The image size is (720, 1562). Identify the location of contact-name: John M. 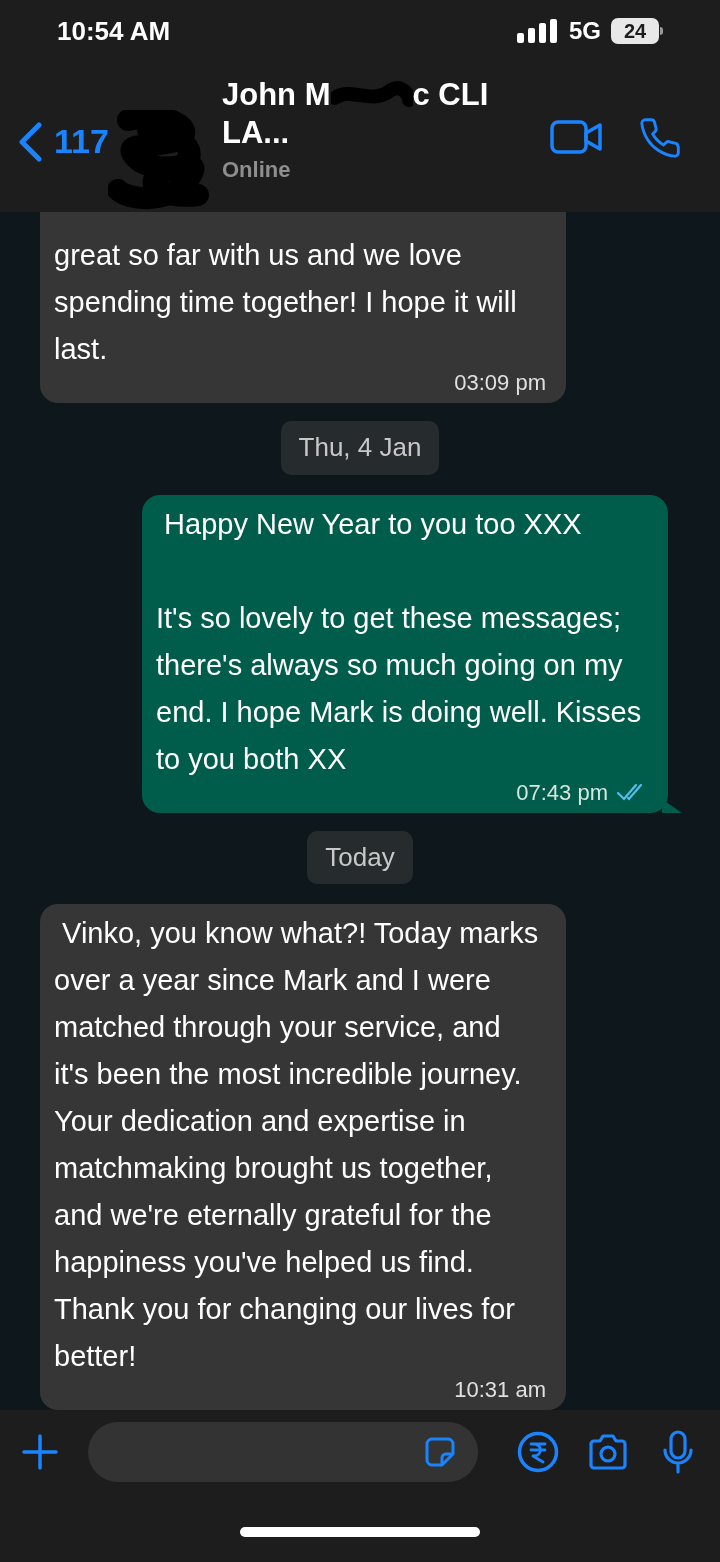
(276, 95).